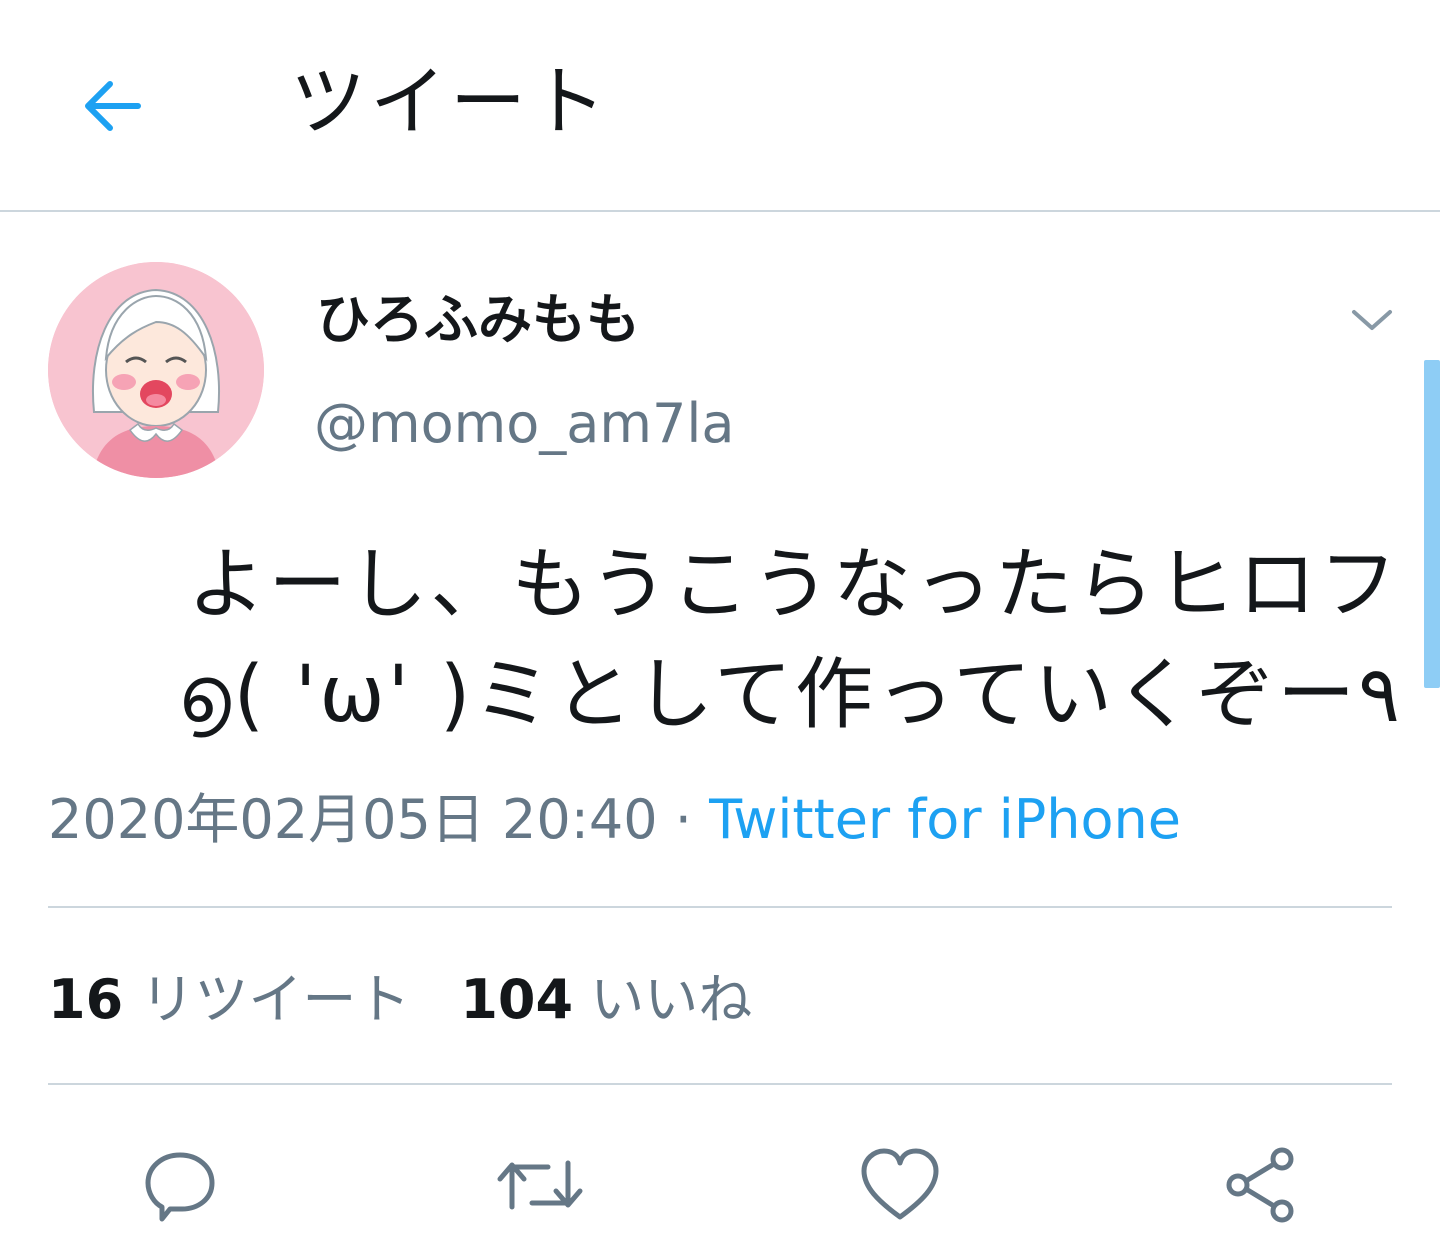 Image resolution: width=1440 pixels, height=1257 pixels. I want to click on retweet-stat: 16 リツイート, so click(229, 999).